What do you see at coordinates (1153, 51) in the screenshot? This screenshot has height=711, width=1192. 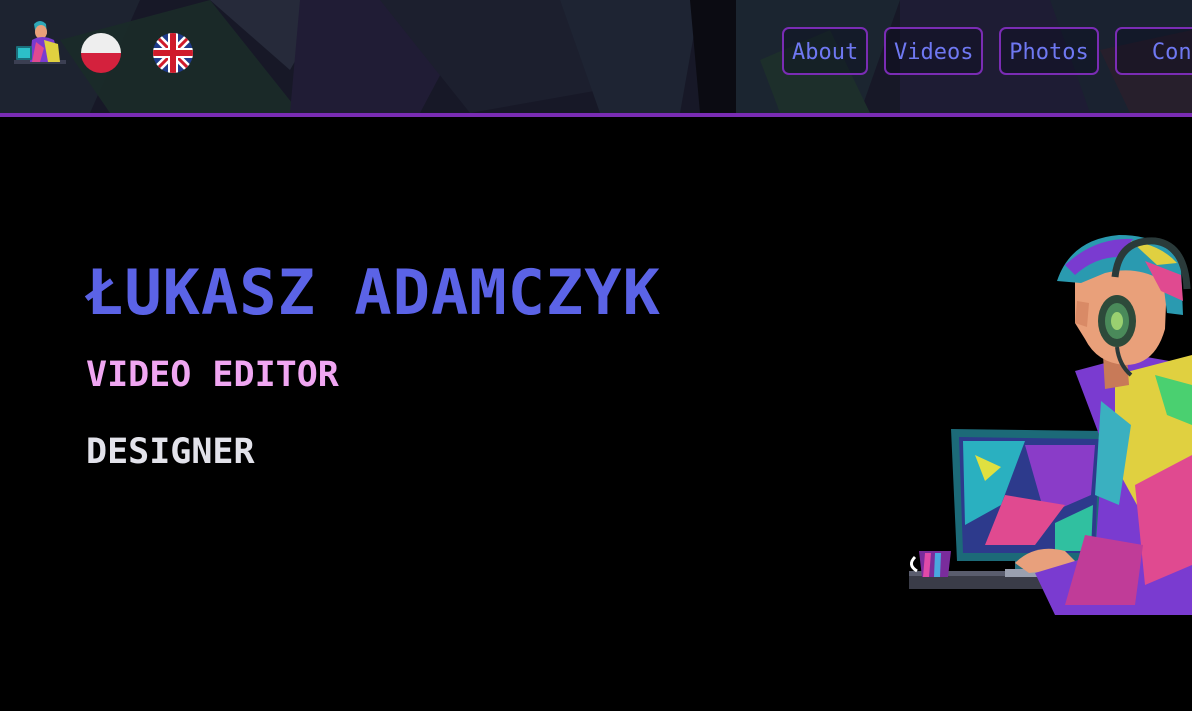 I see `nav-contact-button: Conta` at bounding box center [1153, 51].